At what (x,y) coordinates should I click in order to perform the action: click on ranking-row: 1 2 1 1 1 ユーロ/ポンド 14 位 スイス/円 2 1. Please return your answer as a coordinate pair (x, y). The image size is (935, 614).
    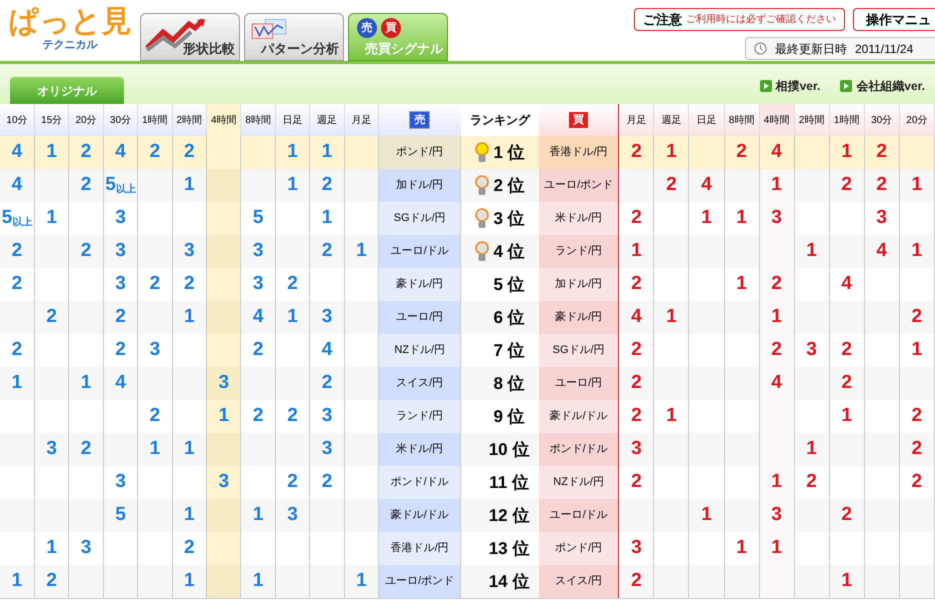
    Looking at the image, I should click on (467, 581).